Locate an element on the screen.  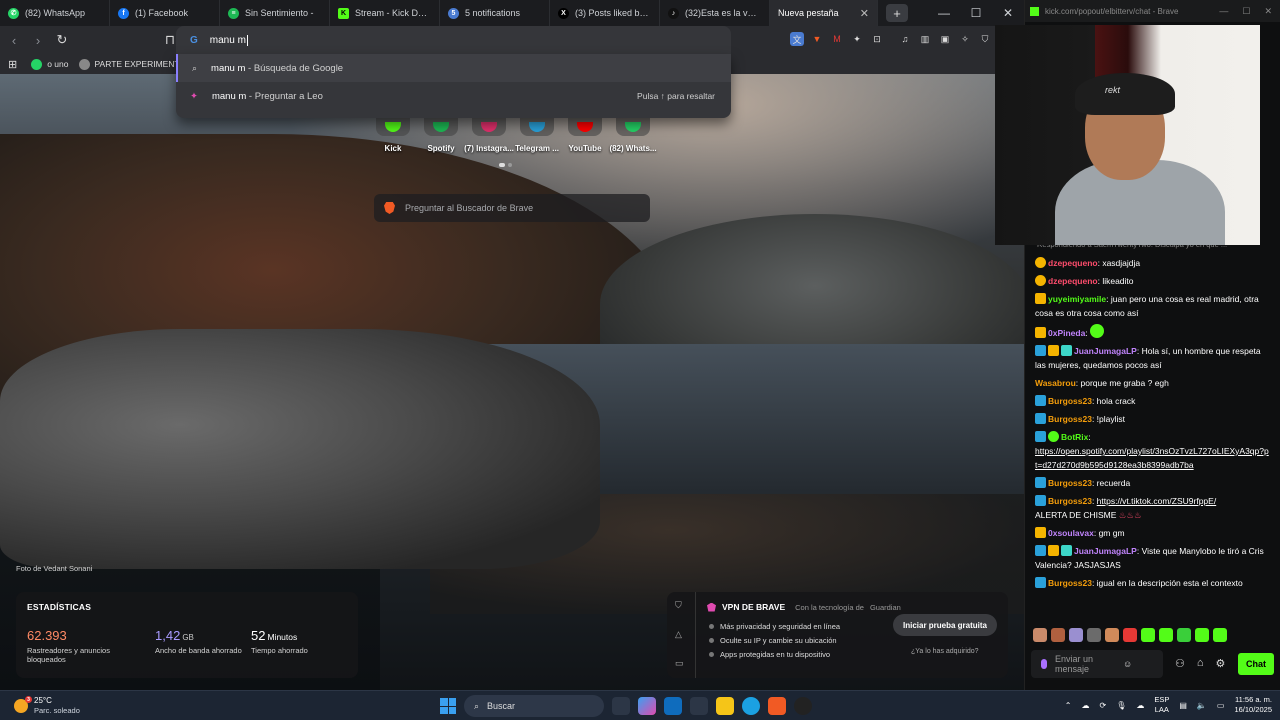
already-purchased-link: ¿Ya lo has adquirido? is located at coordinates (945, 651).